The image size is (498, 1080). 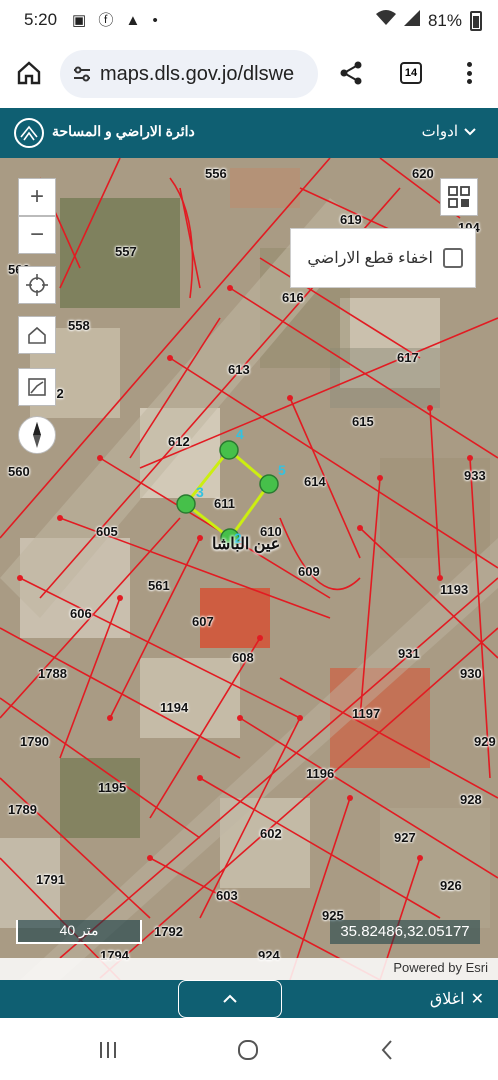 What do you see at coordinates (485, 741) in the screenshot?
I see `parcel-number-label: 929` at bounding box center [485, 741].